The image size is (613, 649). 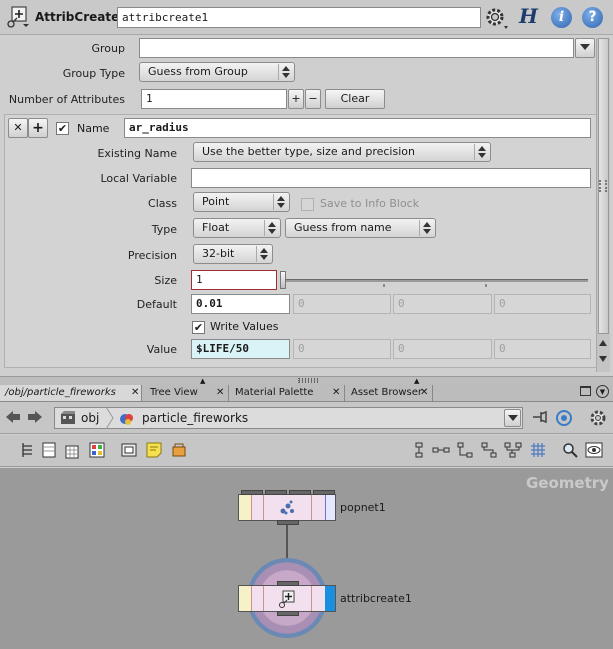 What do you see at coordinates (538, 451) in the screenshot?
I see `grid-icon` at bounding box center [538, 451].